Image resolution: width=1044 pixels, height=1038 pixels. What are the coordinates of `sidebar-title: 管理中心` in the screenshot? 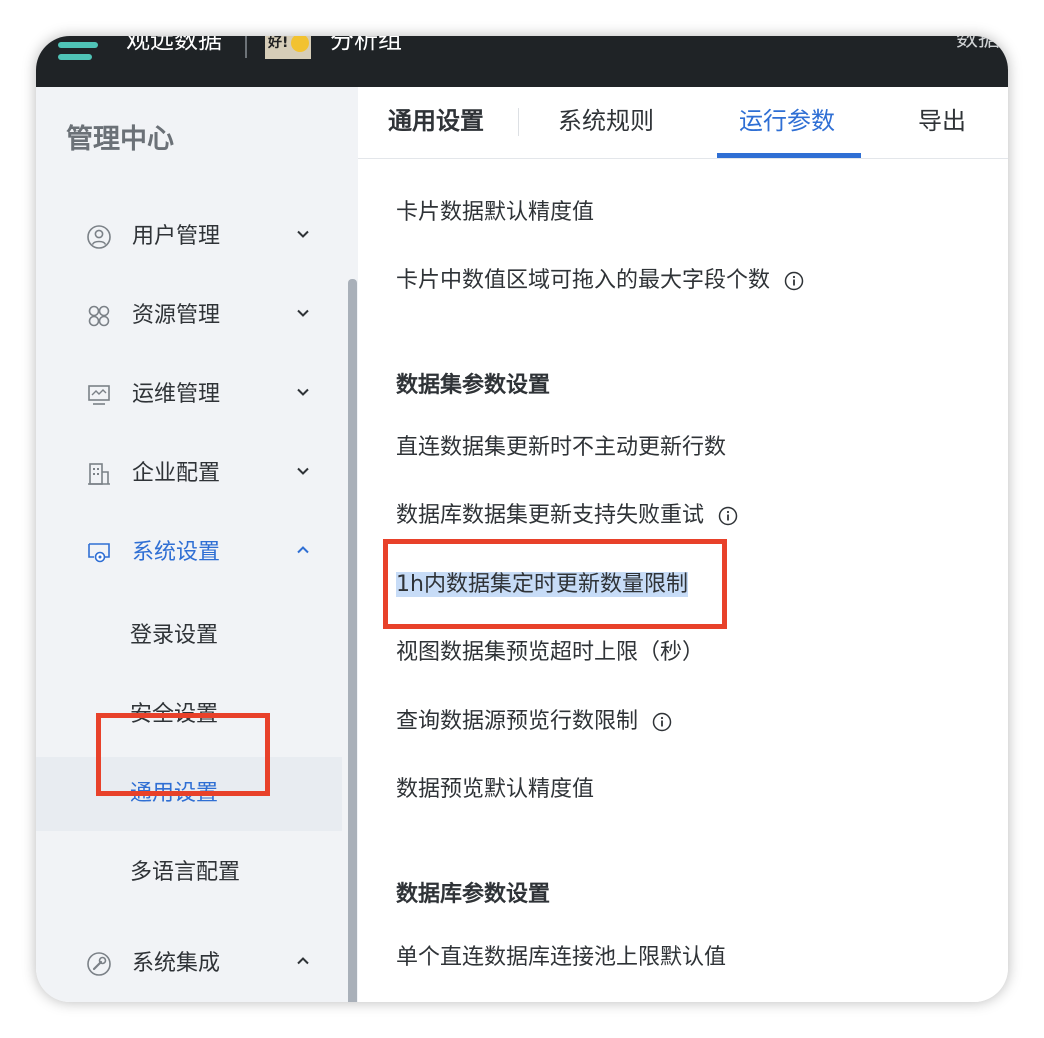 It's located at (120, 139).